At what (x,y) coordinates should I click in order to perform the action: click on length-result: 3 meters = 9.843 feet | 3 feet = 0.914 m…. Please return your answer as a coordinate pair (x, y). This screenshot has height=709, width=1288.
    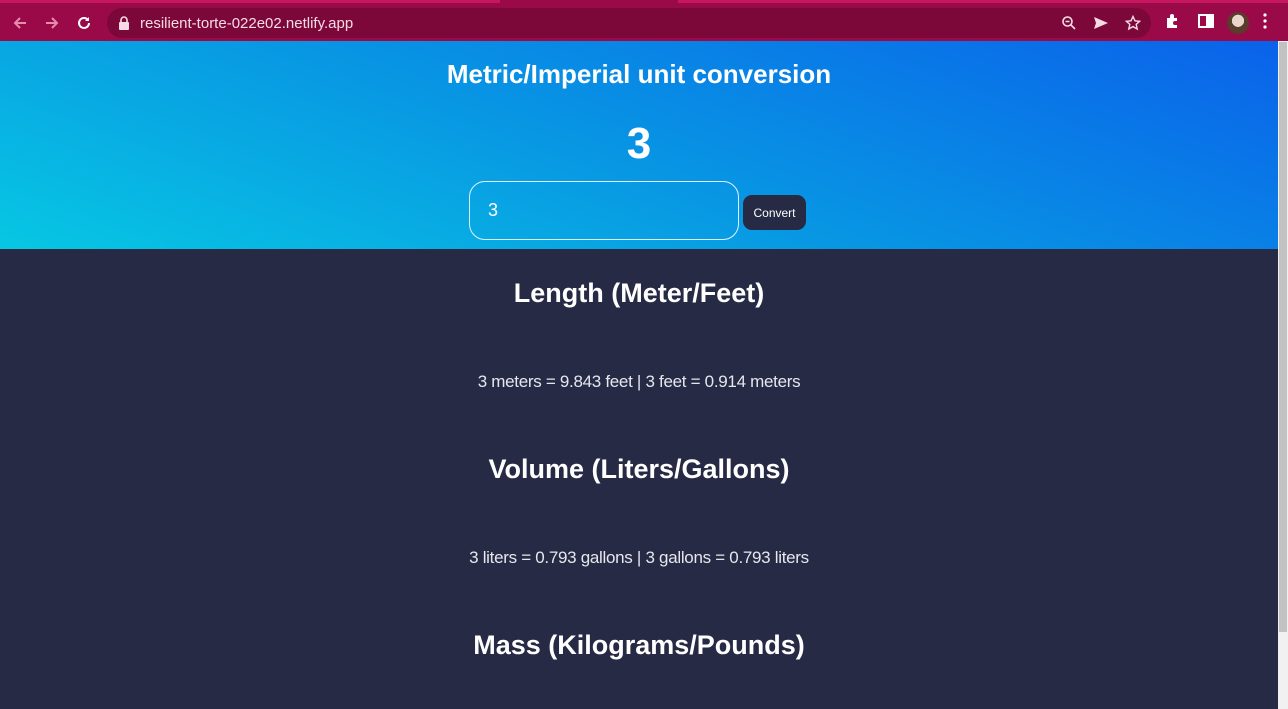
    Looking at the image, I should click on (639, 381).